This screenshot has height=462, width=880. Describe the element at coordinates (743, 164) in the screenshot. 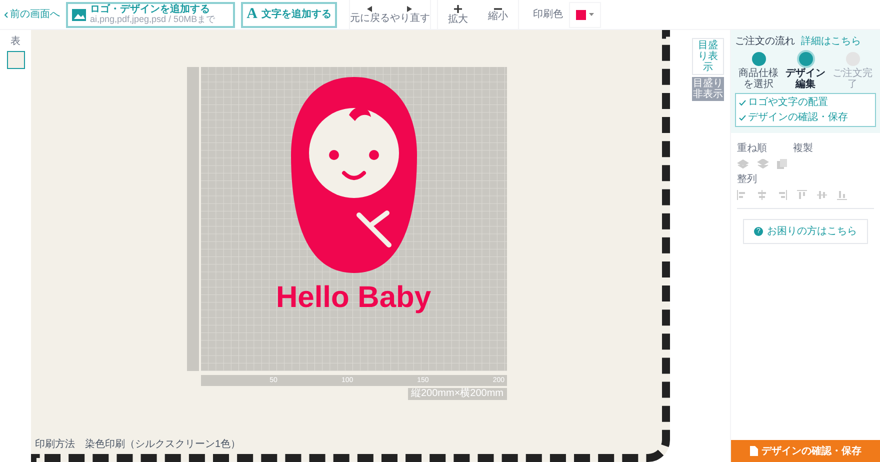

I see `bring-forward-icon` at that location.